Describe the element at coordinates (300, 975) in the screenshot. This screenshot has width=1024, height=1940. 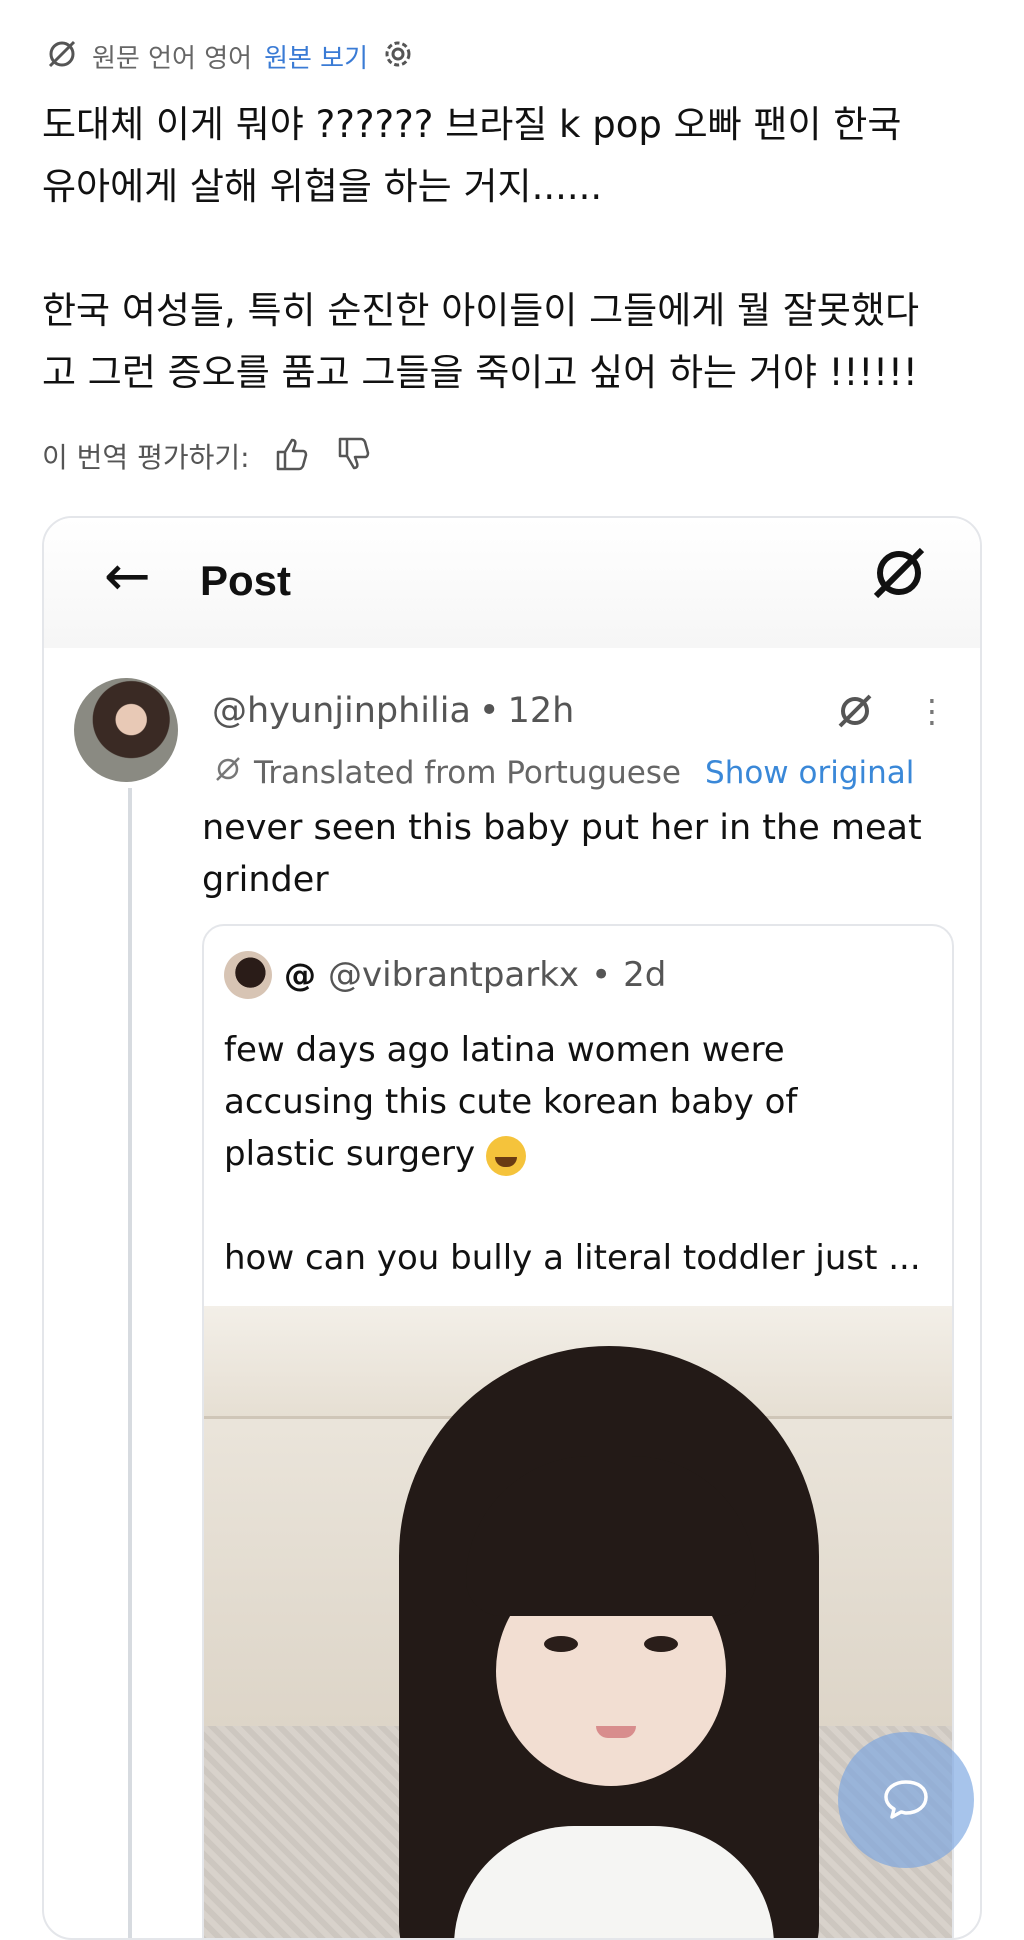
I see `at-symbol: @` at that location.